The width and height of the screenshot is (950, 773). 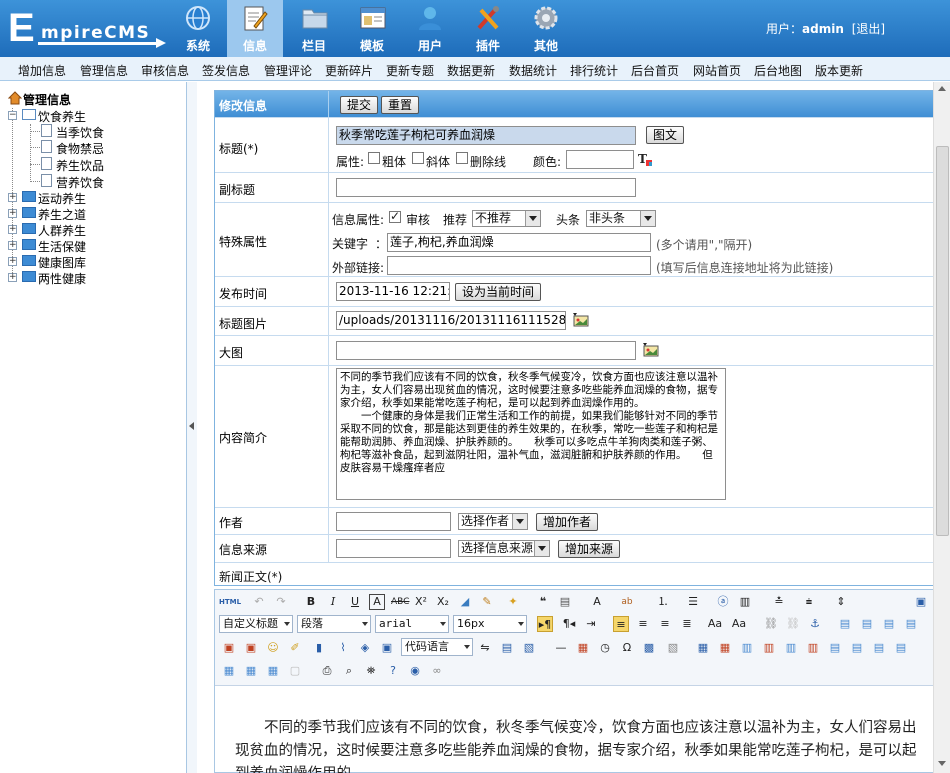 I want to click on find-icon: ⛯, so click(x=371, y=671).